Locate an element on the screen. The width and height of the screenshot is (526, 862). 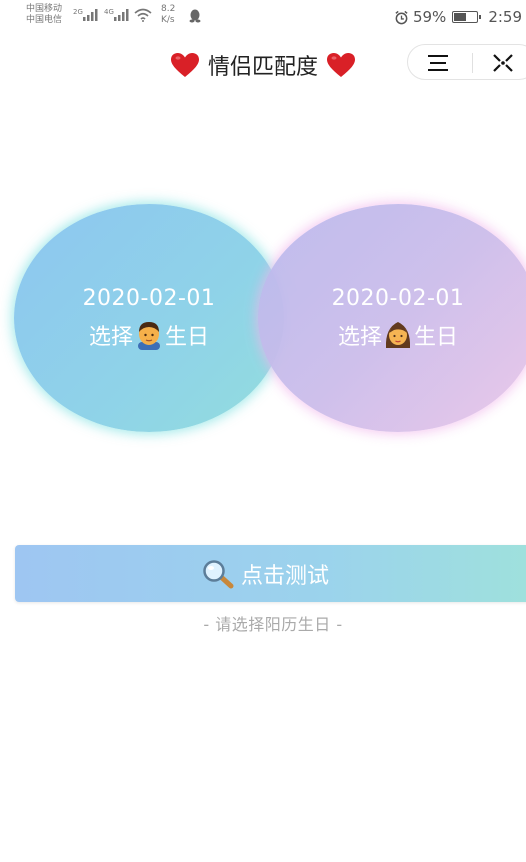
female-birthday-date: 2020-02-01 is located at coordinates (398, 298).